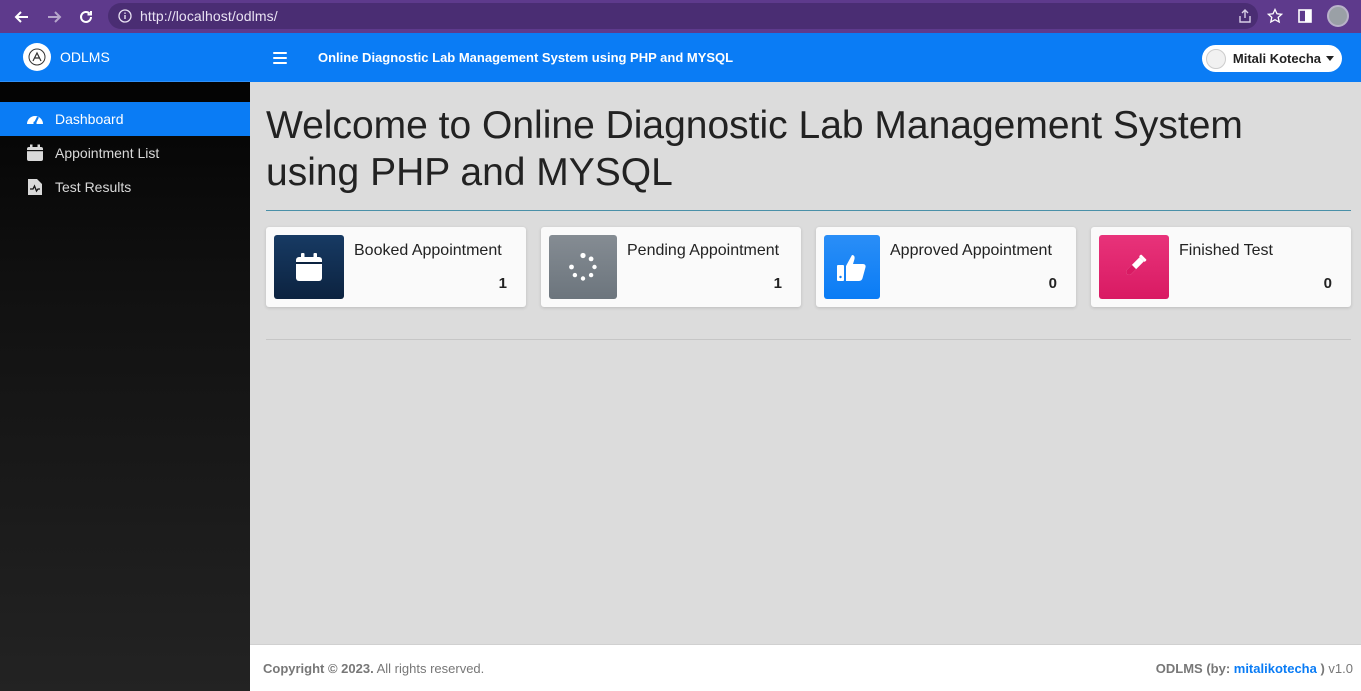 This screenshot has width=1361, height=691. I want to click on reload-button, so click(86, 17).